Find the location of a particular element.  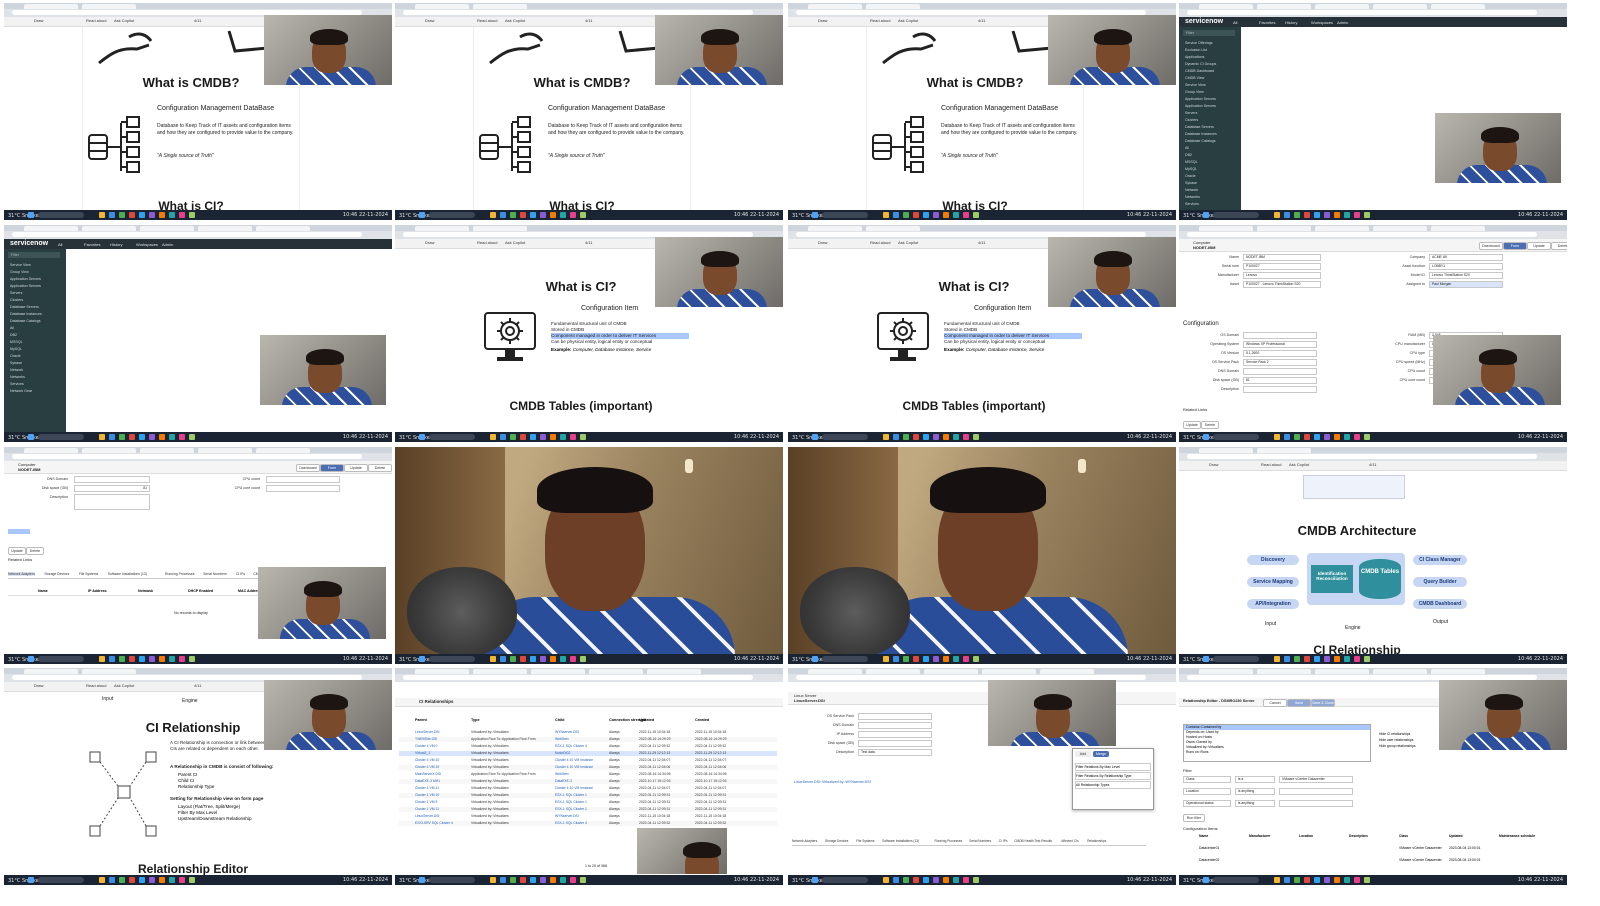

top-menu-item: History is located at coordinates (116, 244).